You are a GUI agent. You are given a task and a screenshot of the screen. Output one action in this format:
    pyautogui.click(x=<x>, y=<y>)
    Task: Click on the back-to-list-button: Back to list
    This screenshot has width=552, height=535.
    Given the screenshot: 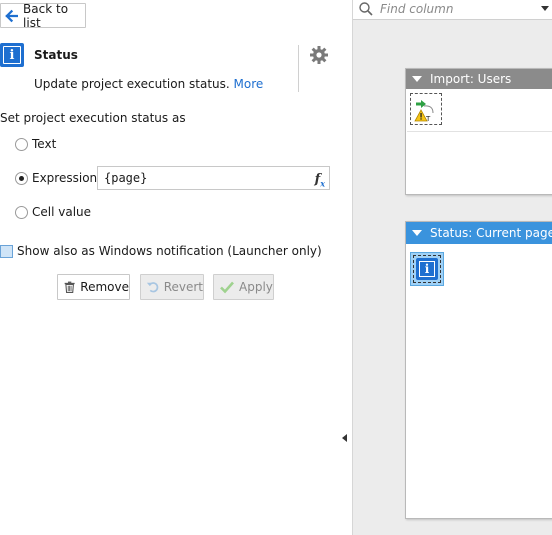 What is the action you would take?
    pyautogui.click(x=43, y=15)
    